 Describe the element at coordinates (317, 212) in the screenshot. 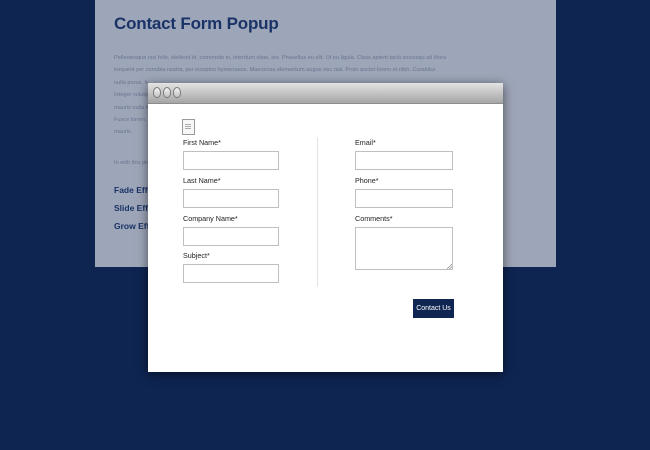

I see `column-divider` at that location.